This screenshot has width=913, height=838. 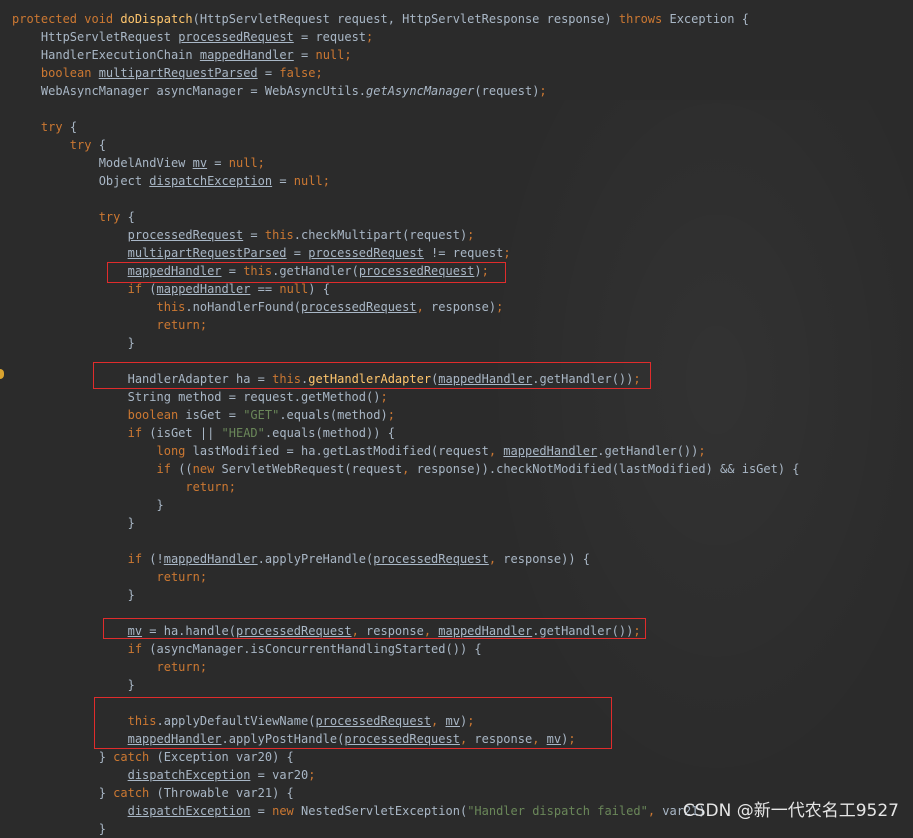 I want to click on code-token: ==, so click(x=265, y=289).